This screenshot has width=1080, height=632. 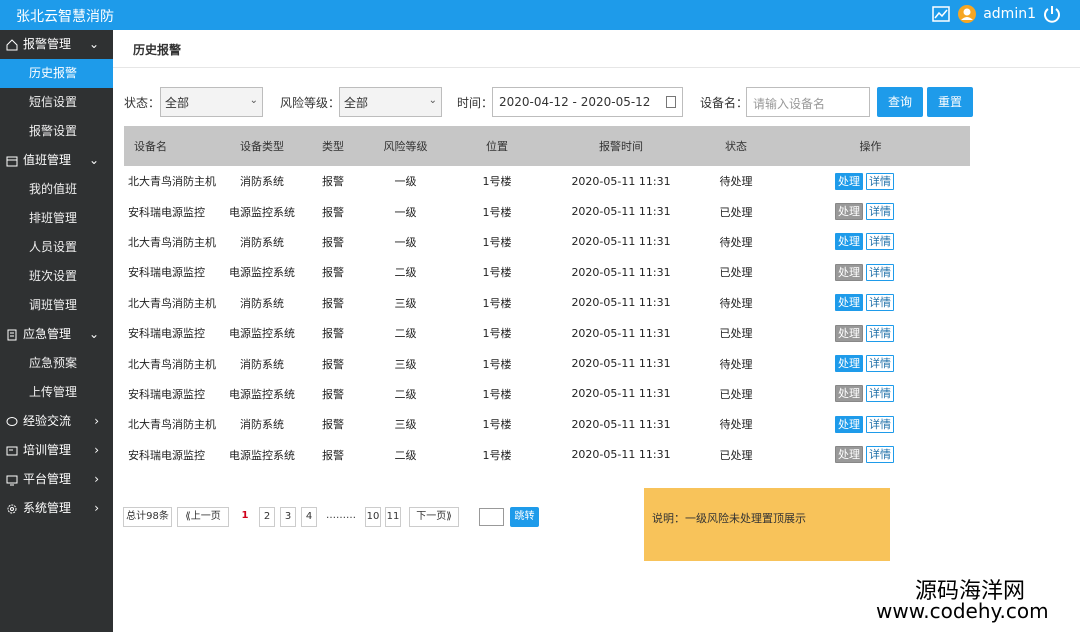 I want to click on sidebar-item-sms-settings: 短信设置, so click(x=56, y=102).